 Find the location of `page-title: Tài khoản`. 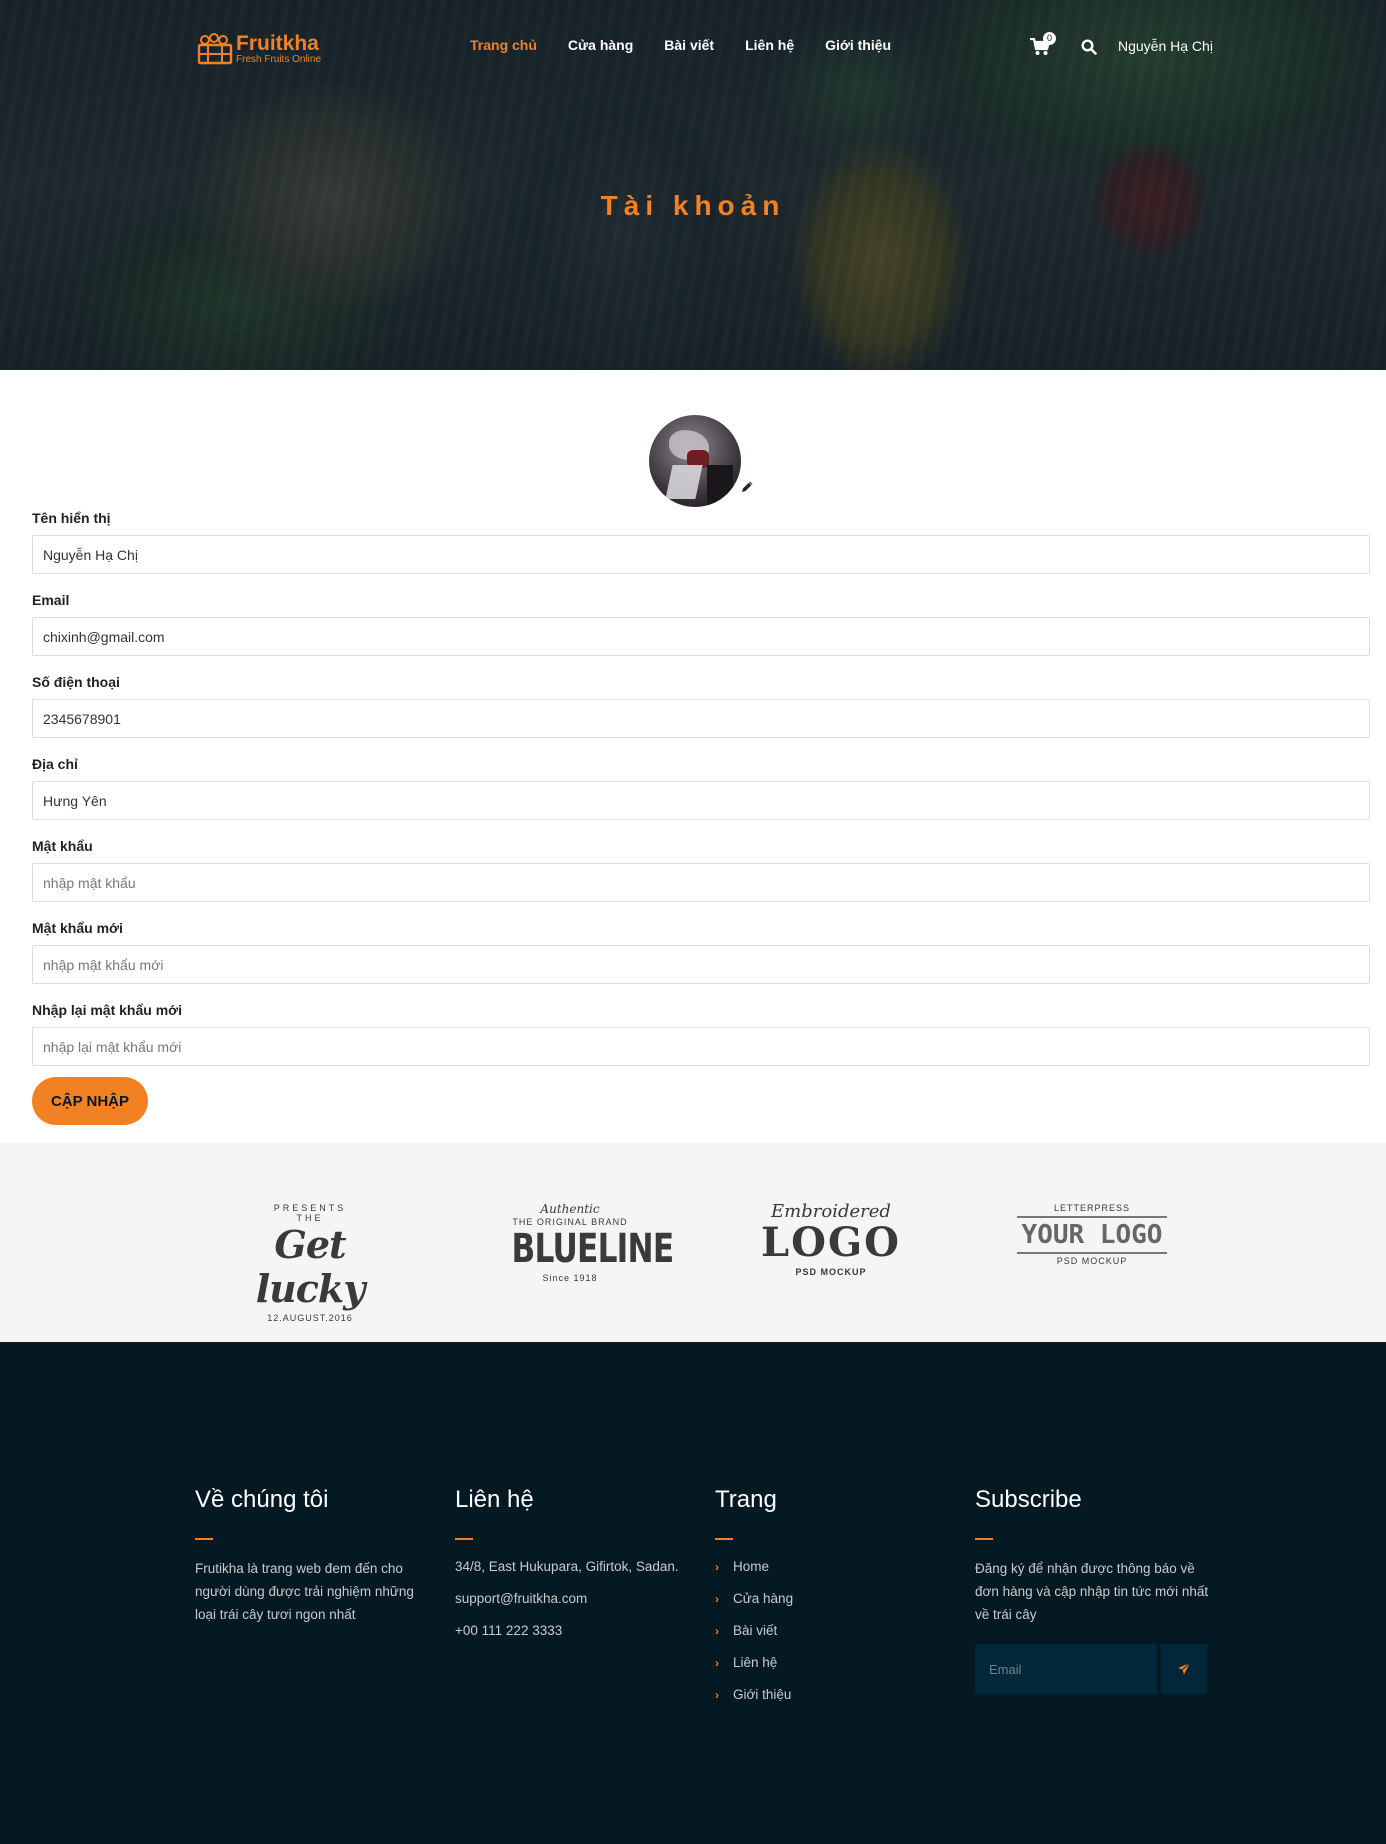

page-title: Tài khoản is located at coordinates (693, 205).